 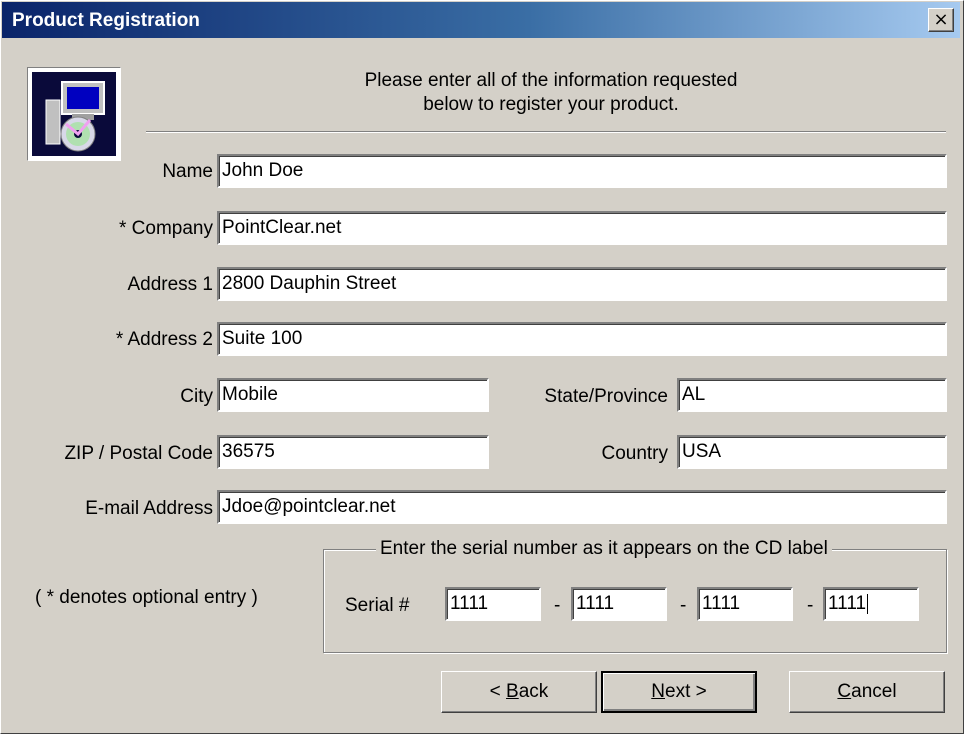 I want to click on company-field: PointClear.net, so click(x=582, y=228).